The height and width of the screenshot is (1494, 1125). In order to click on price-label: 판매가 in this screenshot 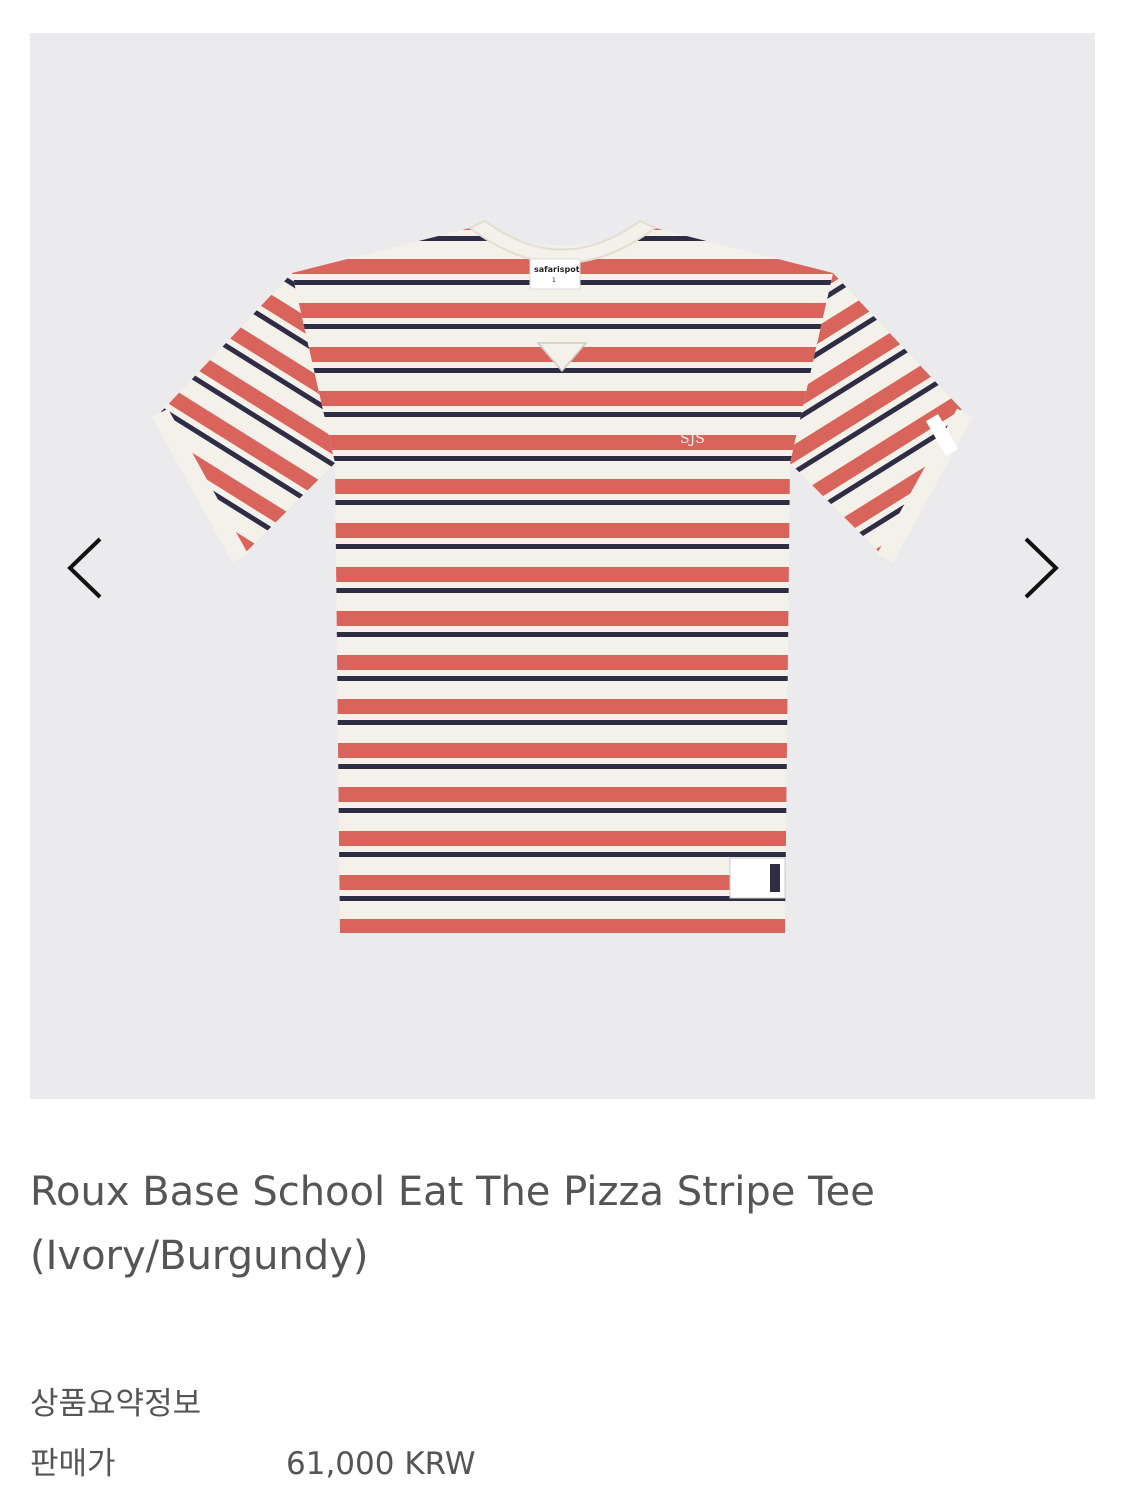, I will do `click(73, 1464)`.